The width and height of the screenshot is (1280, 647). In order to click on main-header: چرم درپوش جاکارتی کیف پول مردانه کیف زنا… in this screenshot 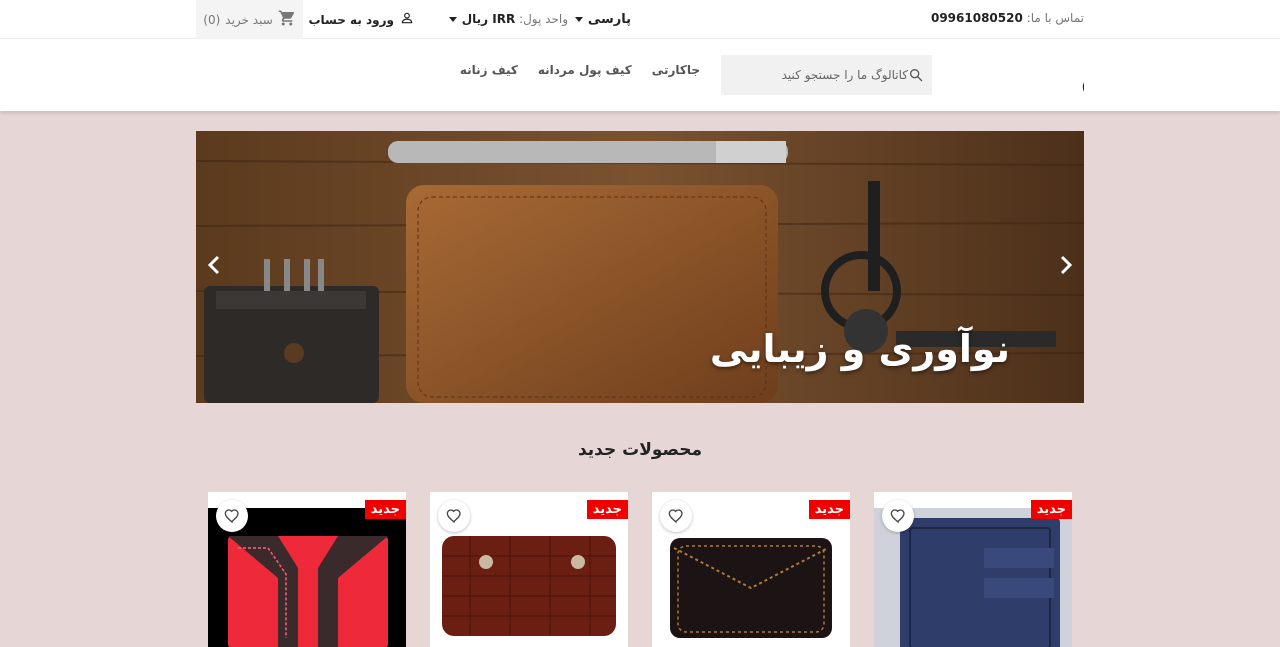, I will do `click(640, 75)`.